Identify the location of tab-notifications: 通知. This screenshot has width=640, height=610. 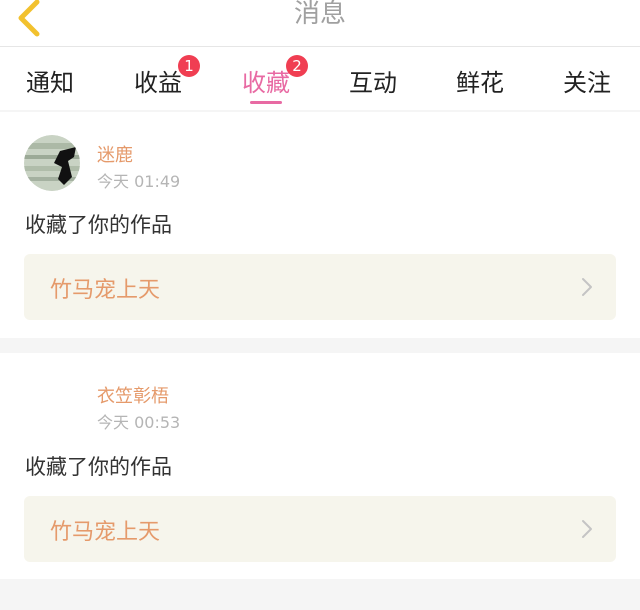
(50, 83).